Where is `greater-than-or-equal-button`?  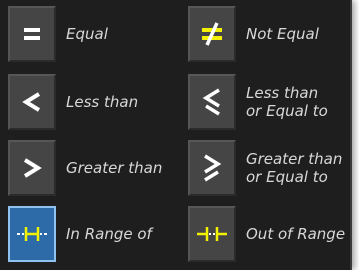 greater-than-or-equal-button is located at coordinates (212, 168).